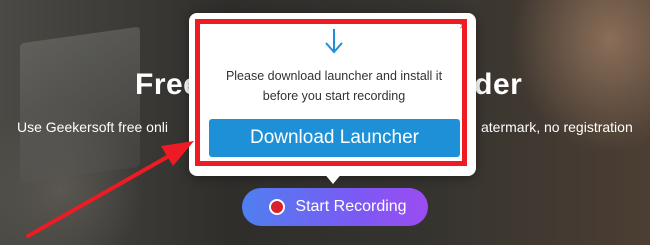 The image size is (650, 245). Describe the element at coordinates (92, 127) in the screenshot. I see `subheading-left: Use Geekersoft free onli` at that location.